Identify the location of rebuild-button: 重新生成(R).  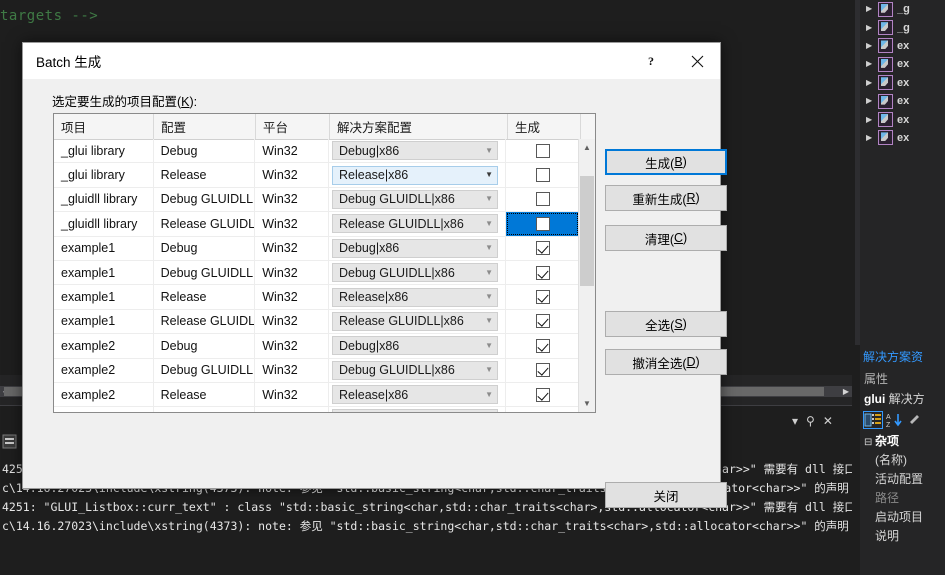
(666, 198).